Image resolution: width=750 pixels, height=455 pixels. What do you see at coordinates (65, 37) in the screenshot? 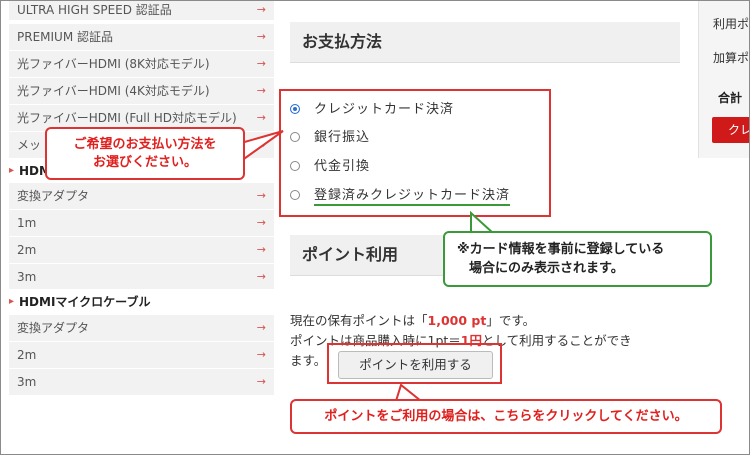
I see `sidebar-item-label: PREMIUM 認証品` at bounding box center [65, 37].